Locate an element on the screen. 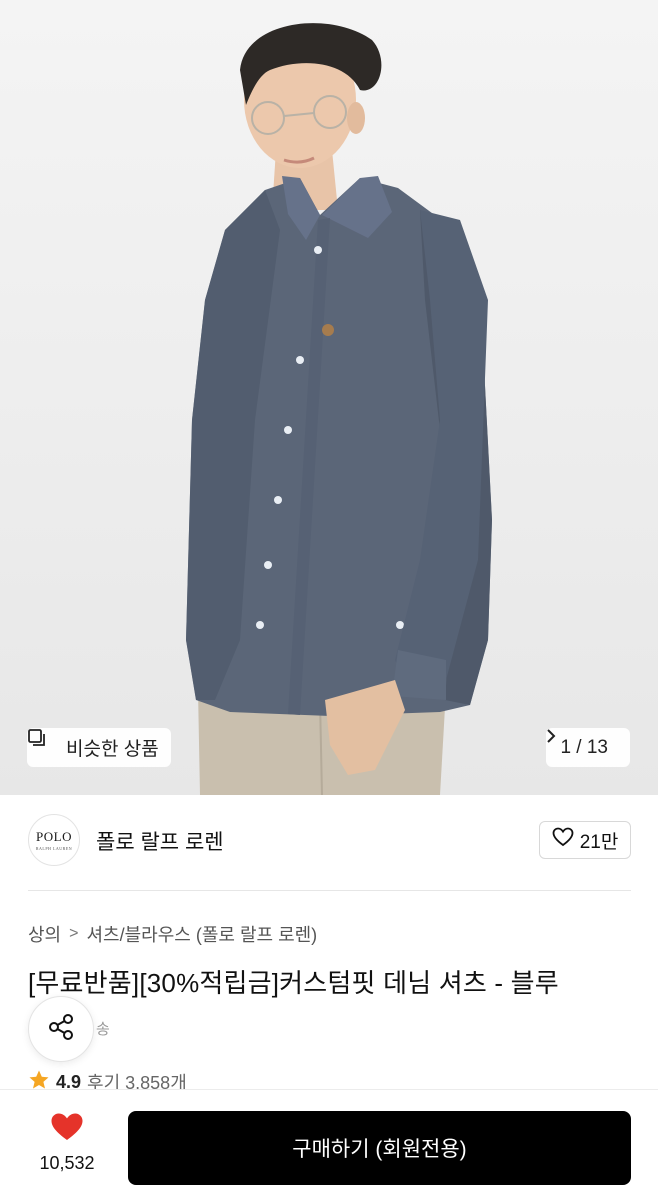  buy-button: 구매하기 (회원전용) is located at coordinates (379, 1148).